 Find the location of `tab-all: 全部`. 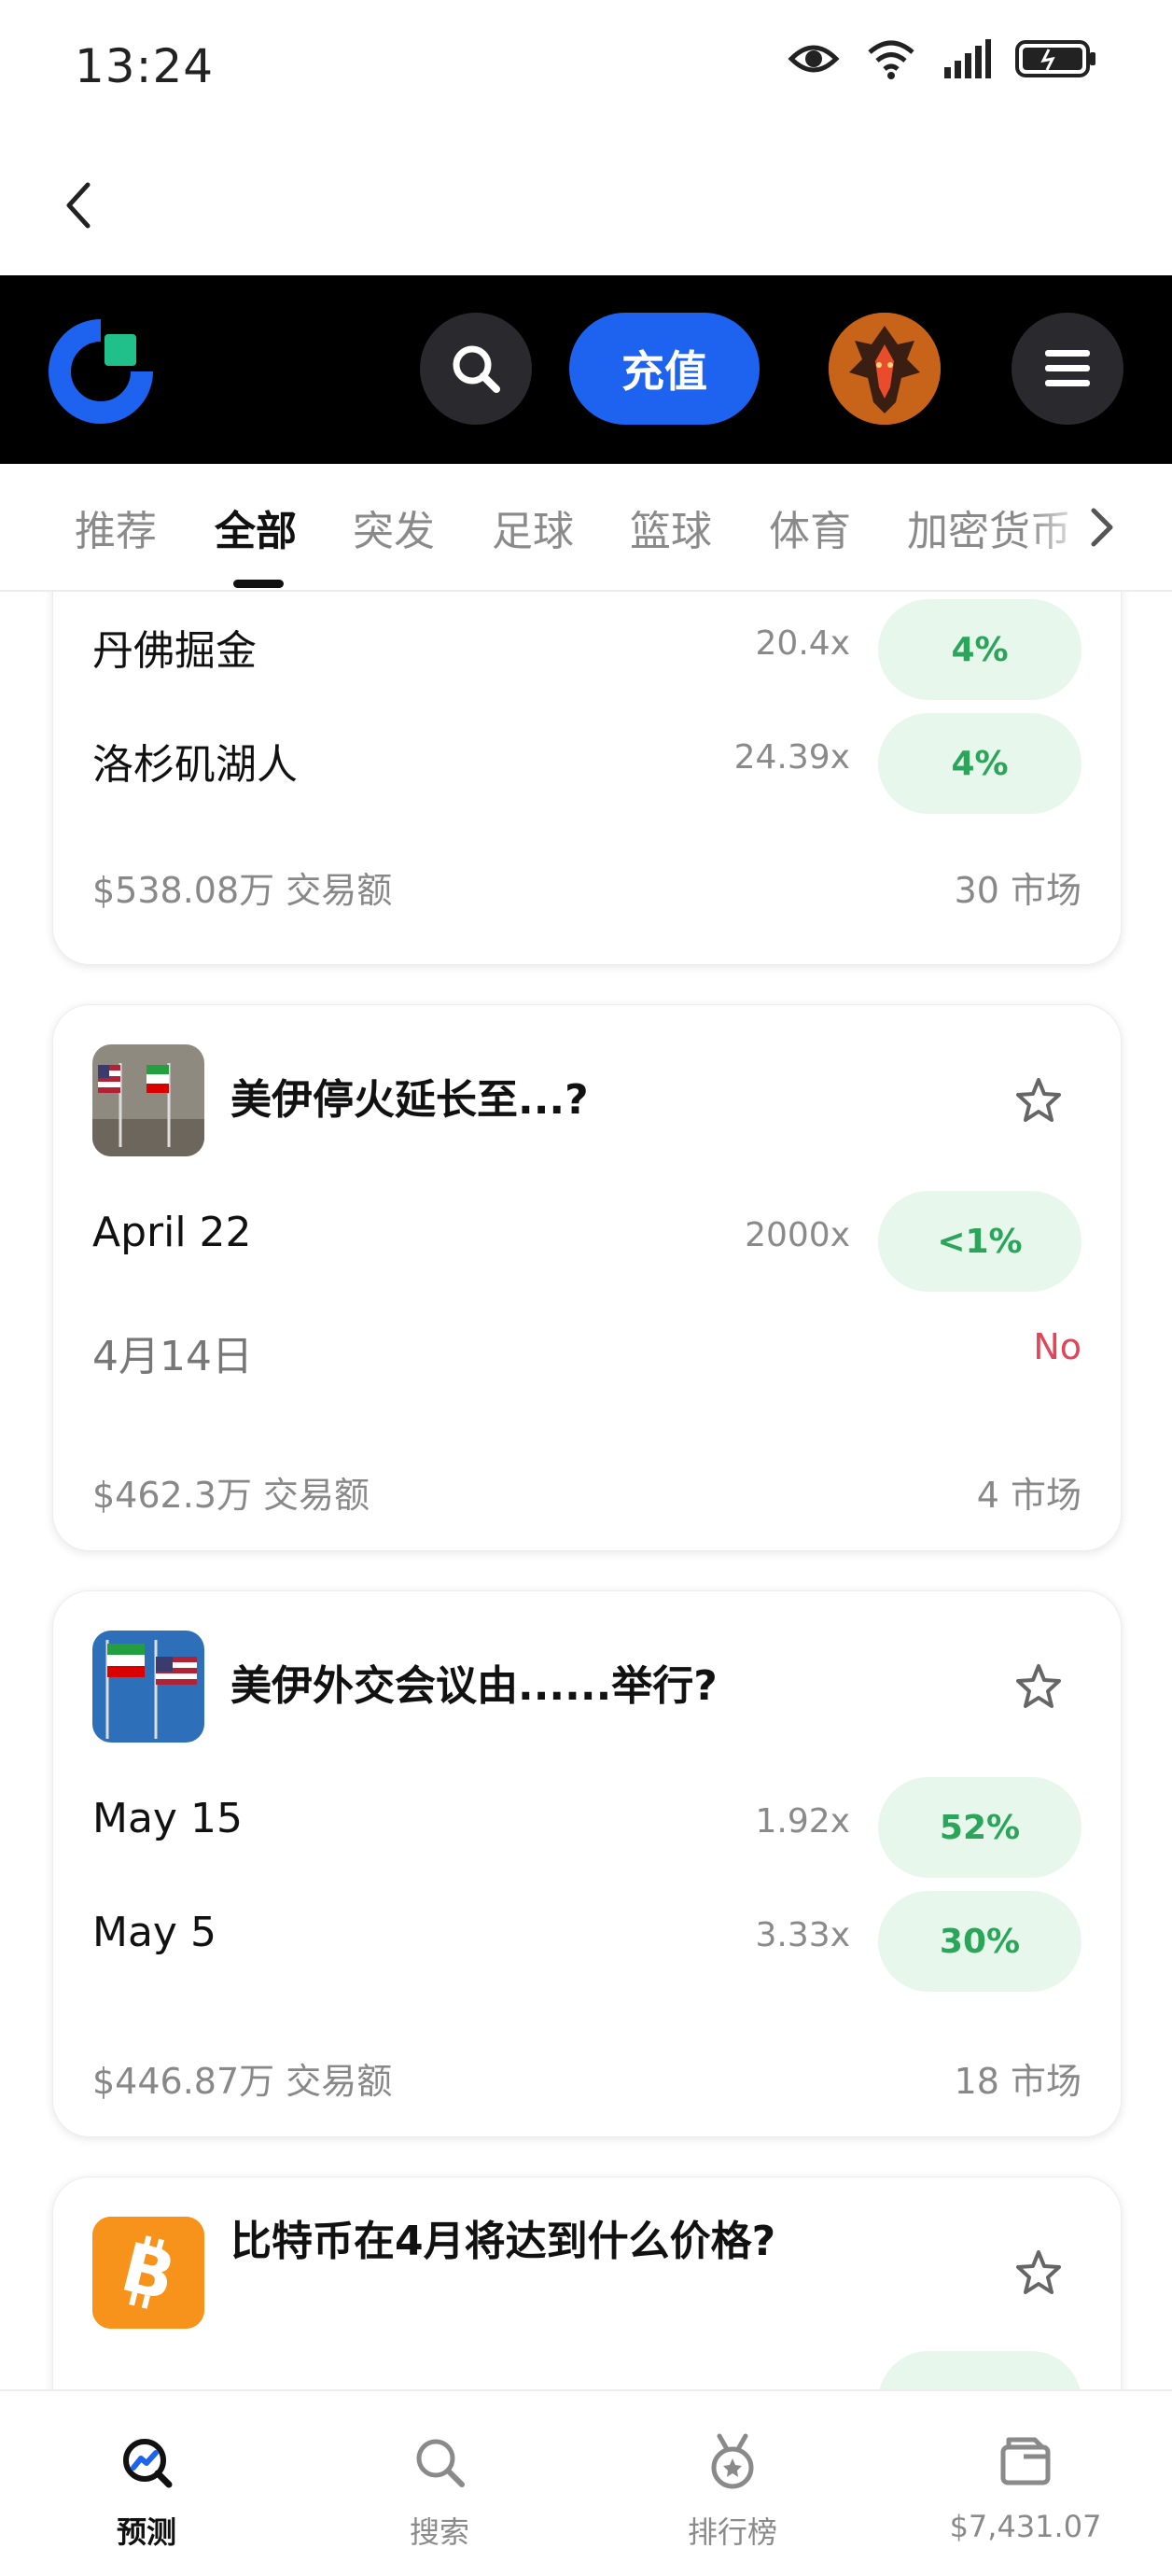

tab-all: 全部 is located at coordinates (256, 527).